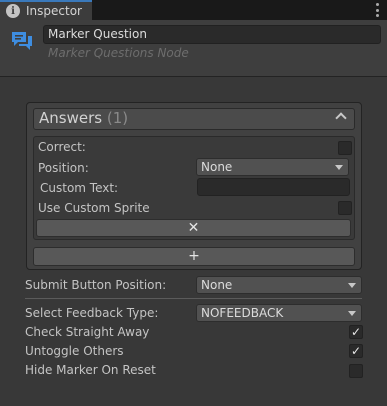 Image resolution: width=387 pixels, height=406 pixels. I want to click on close-icon: ✕, so click(193, 228).